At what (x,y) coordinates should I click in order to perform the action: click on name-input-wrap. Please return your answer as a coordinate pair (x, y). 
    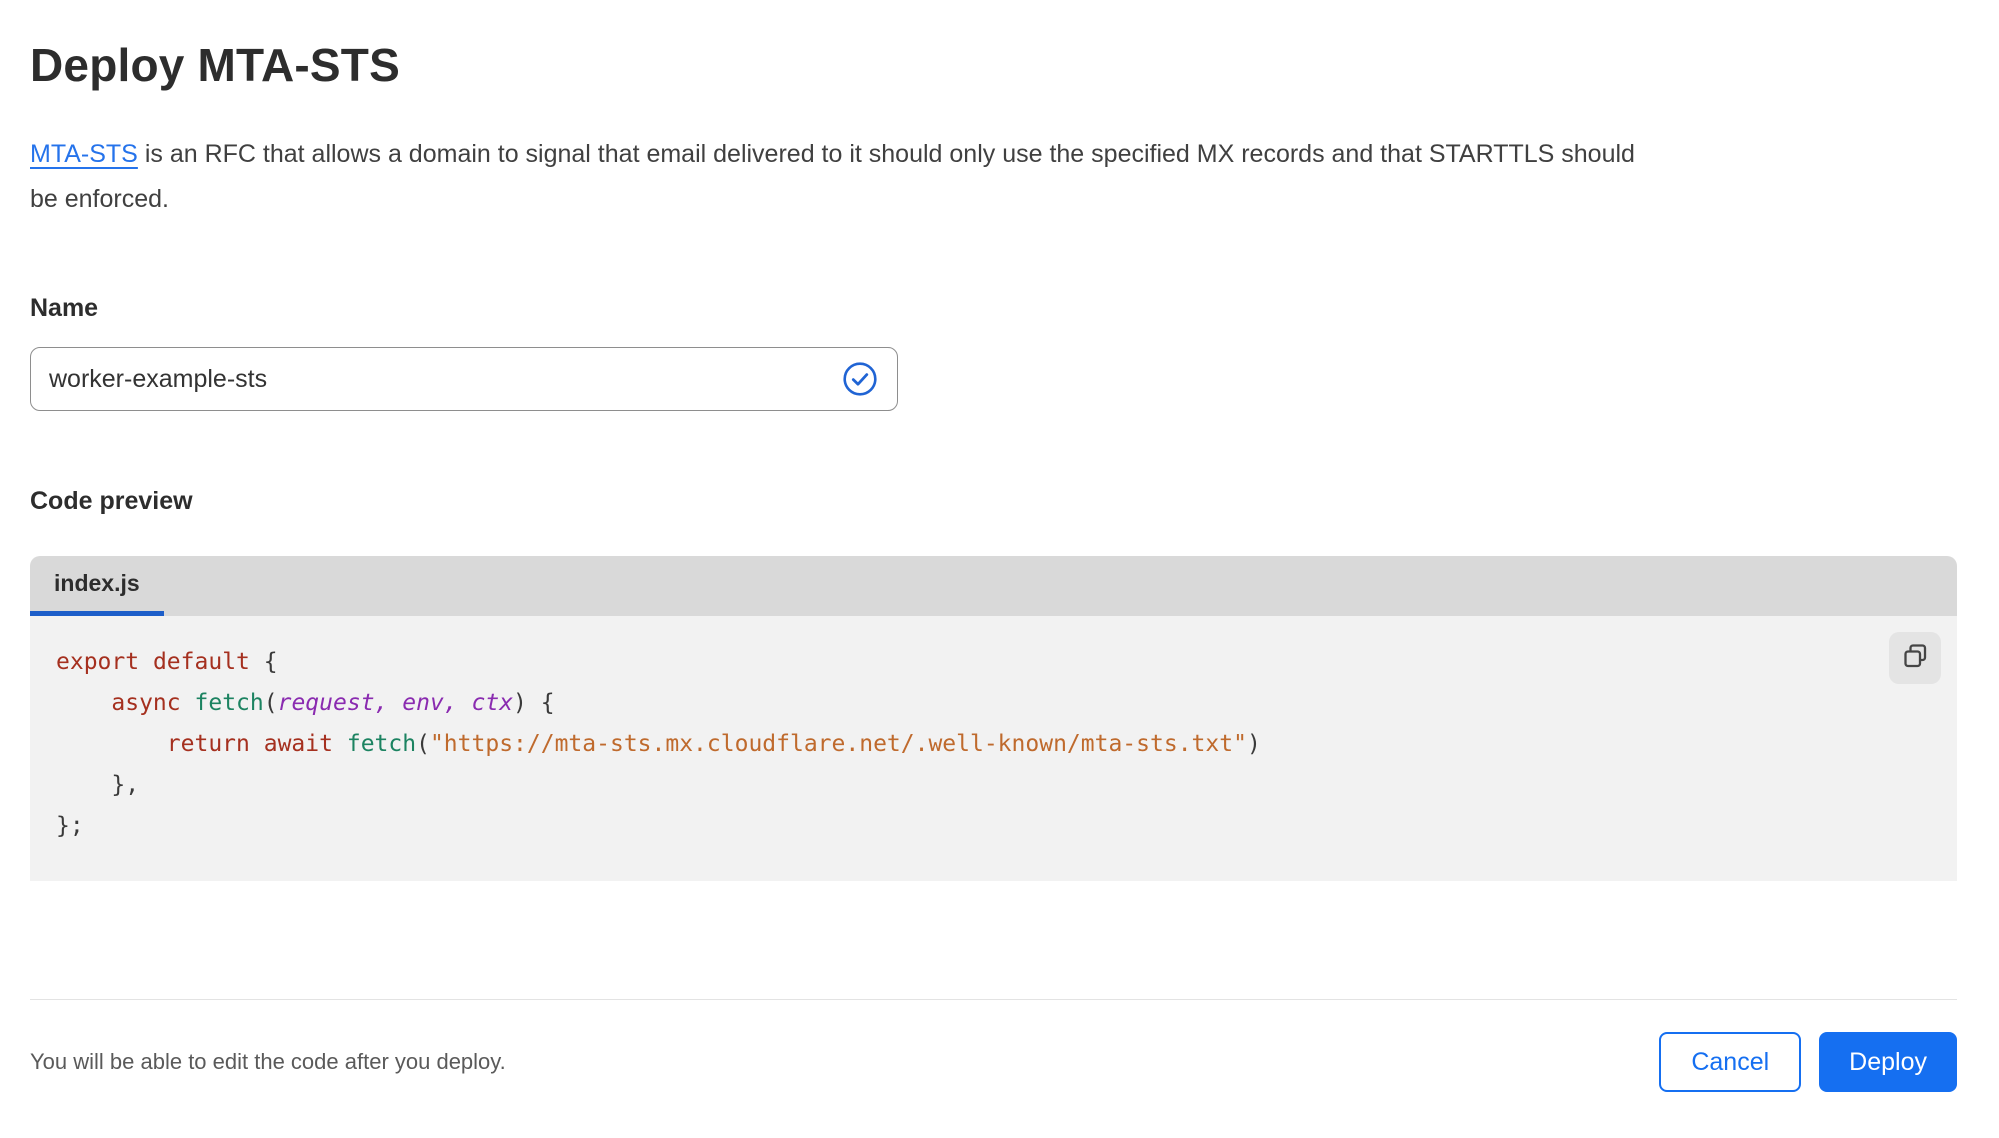
    Looking at the image, I should click on (464, 379).